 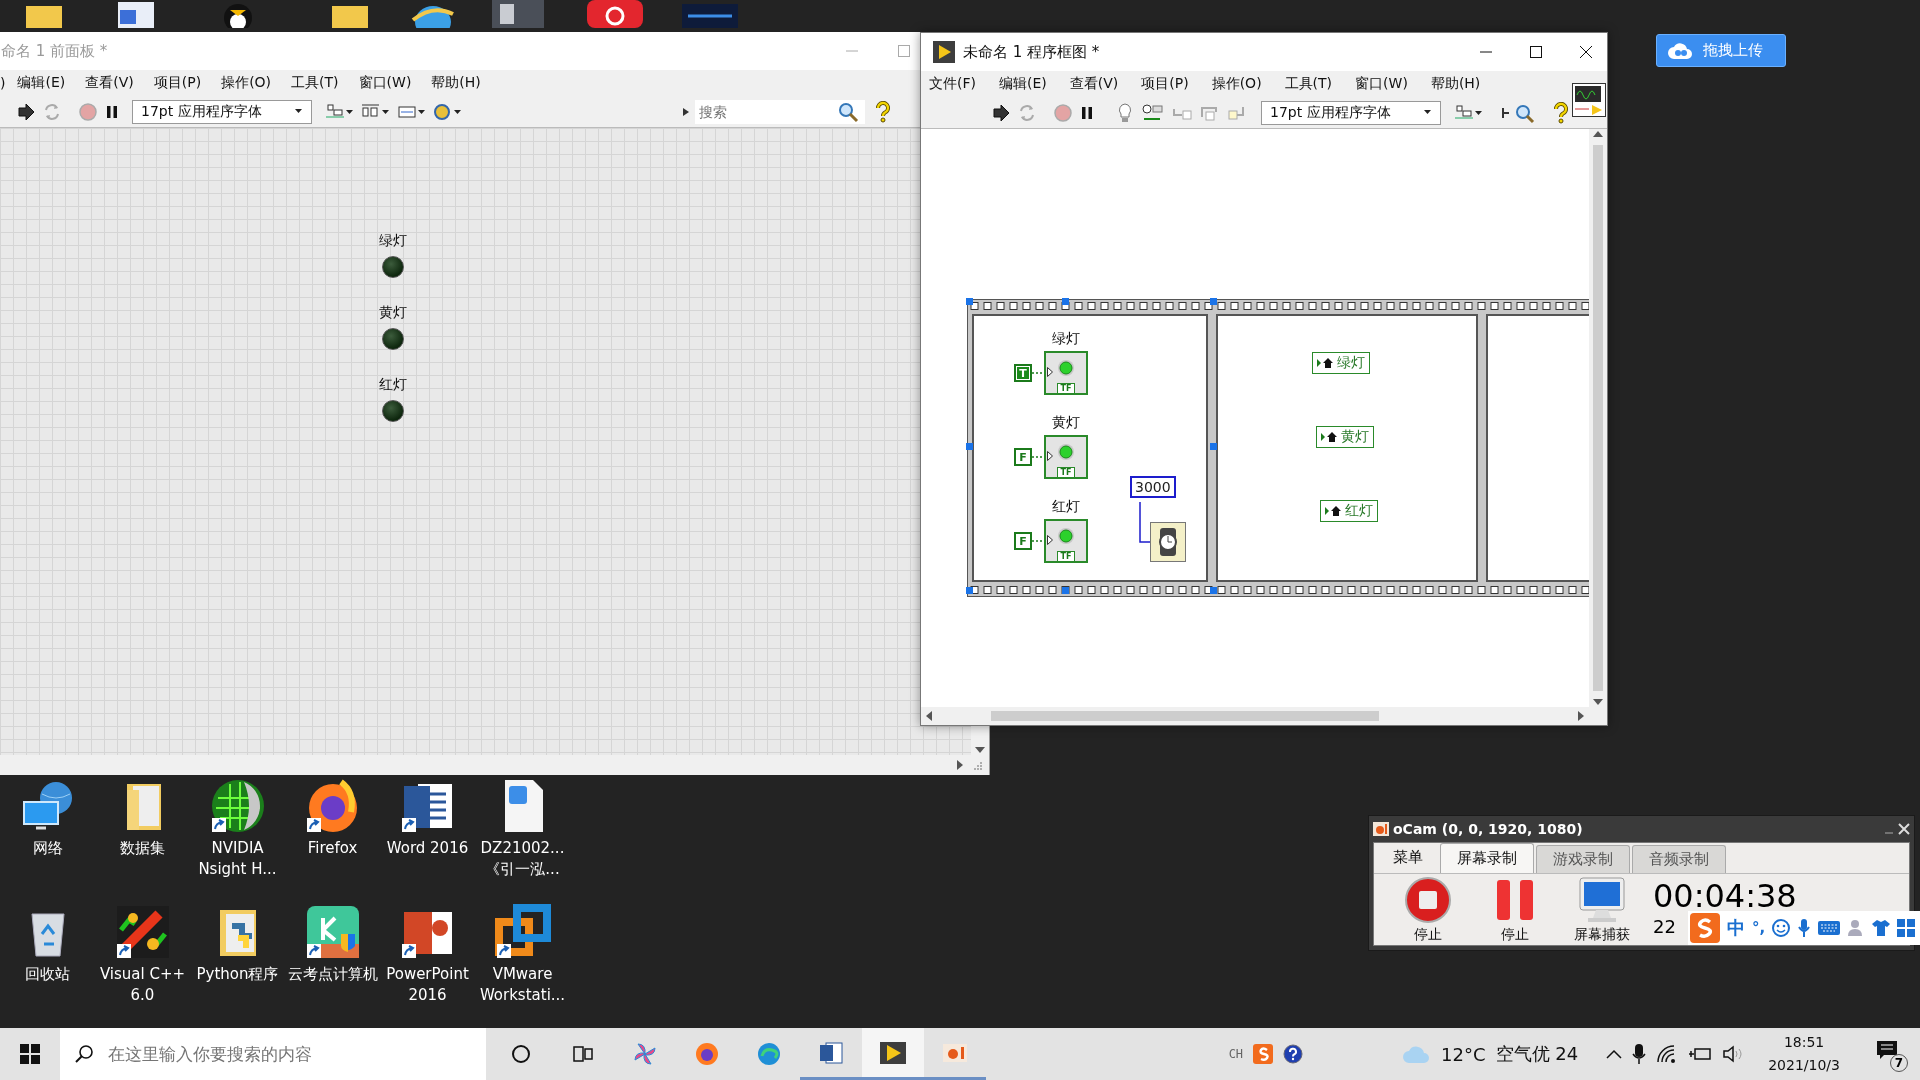 What do you see at coordinates (332, 974) in the screenshot?
I see `desktop-icon-label: 云考点计算机` at bounding box center [332, 974].